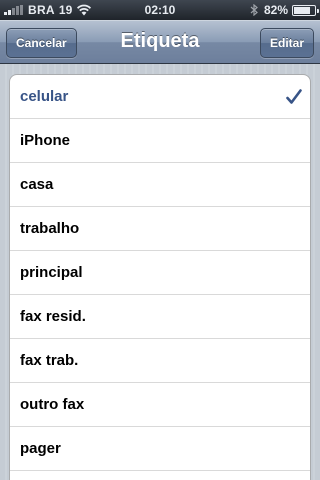 The image size is (320, 480). Describe the element at coordinates (52, 404) in the screenshot. I see `list-item-label: outro fax` at that location.